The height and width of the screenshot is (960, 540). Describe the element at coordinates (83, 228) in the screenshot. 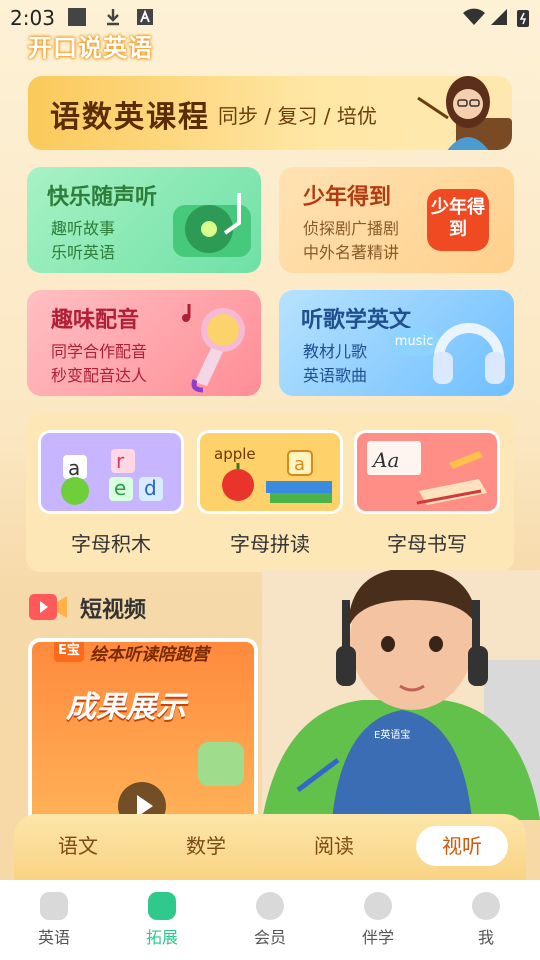

I see `card-line: 趣听故事` at that location.